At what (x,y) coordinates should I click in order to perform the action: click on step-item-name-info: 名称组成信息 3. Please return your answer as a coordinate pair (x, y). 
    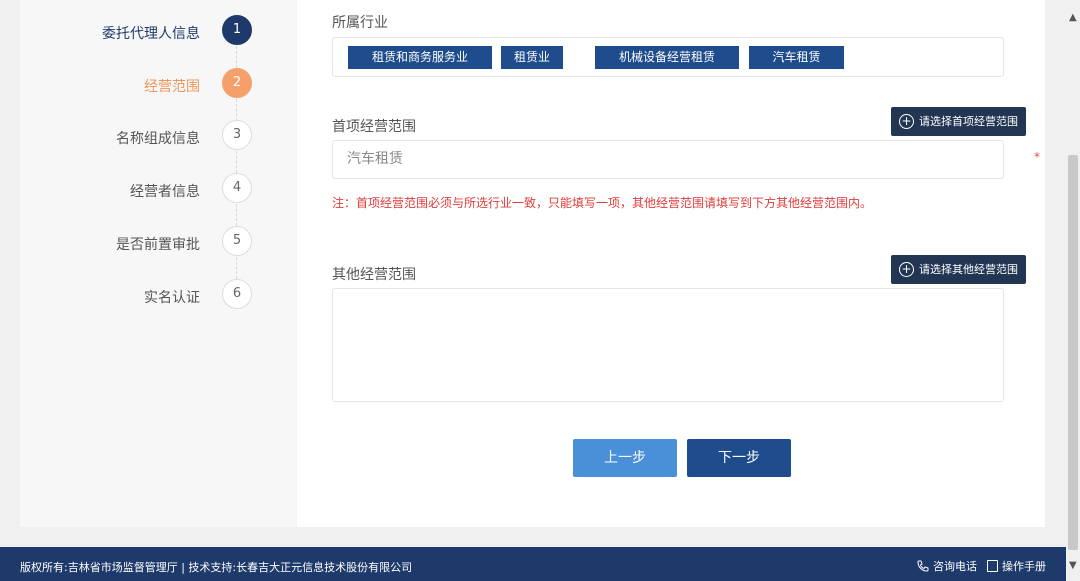
    Looking at the image, I should click on (158, 137).